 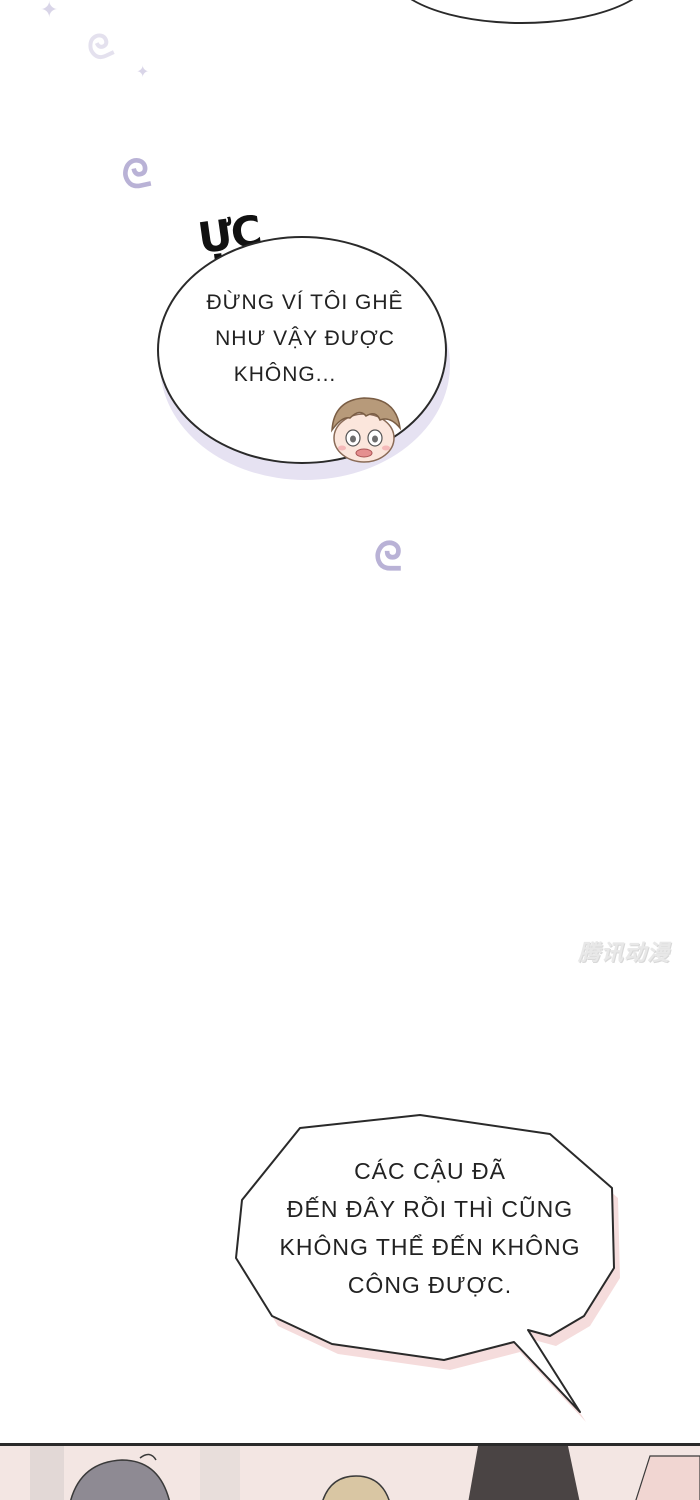 I want to click on top-speech-bubble-edge, so click(x=522, y=12).